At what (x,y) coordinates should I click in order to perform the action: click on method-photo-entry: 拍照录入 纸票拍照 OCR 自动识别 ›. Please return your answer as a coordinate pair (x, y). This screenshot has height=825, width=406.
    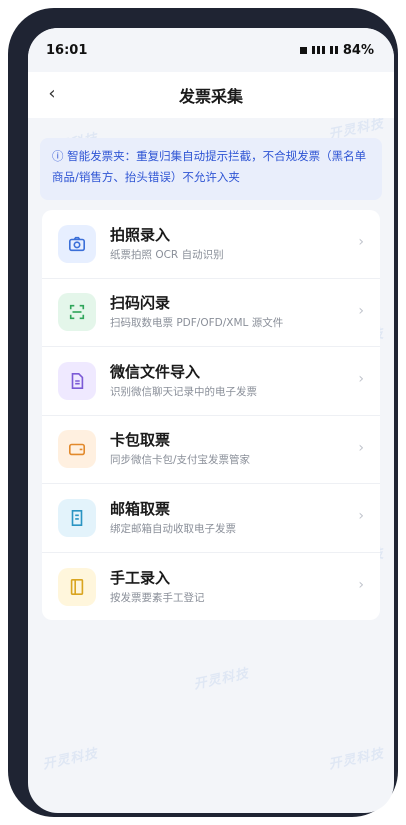
    Looking at the image, I should click on (211, 244).